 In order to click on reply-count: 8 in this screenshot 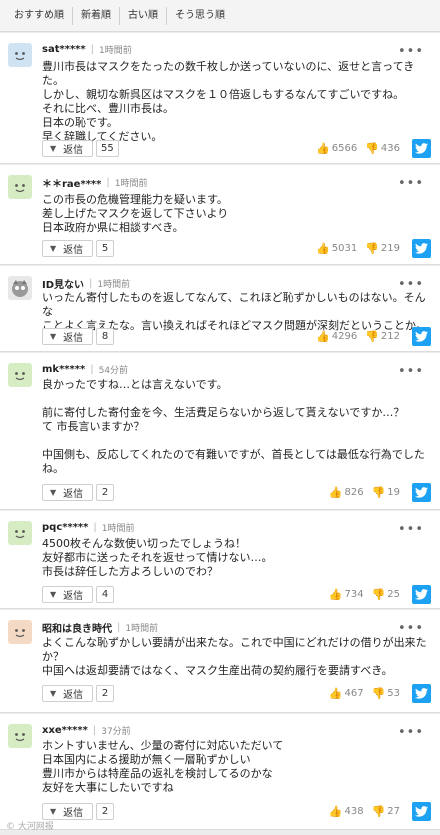, I will do `click(105, 336)`.